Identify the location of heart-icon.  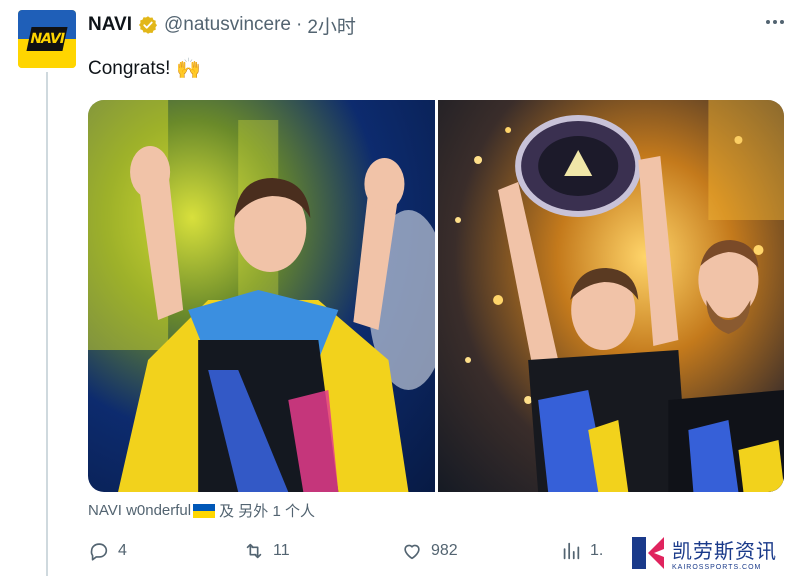
(412, 552).